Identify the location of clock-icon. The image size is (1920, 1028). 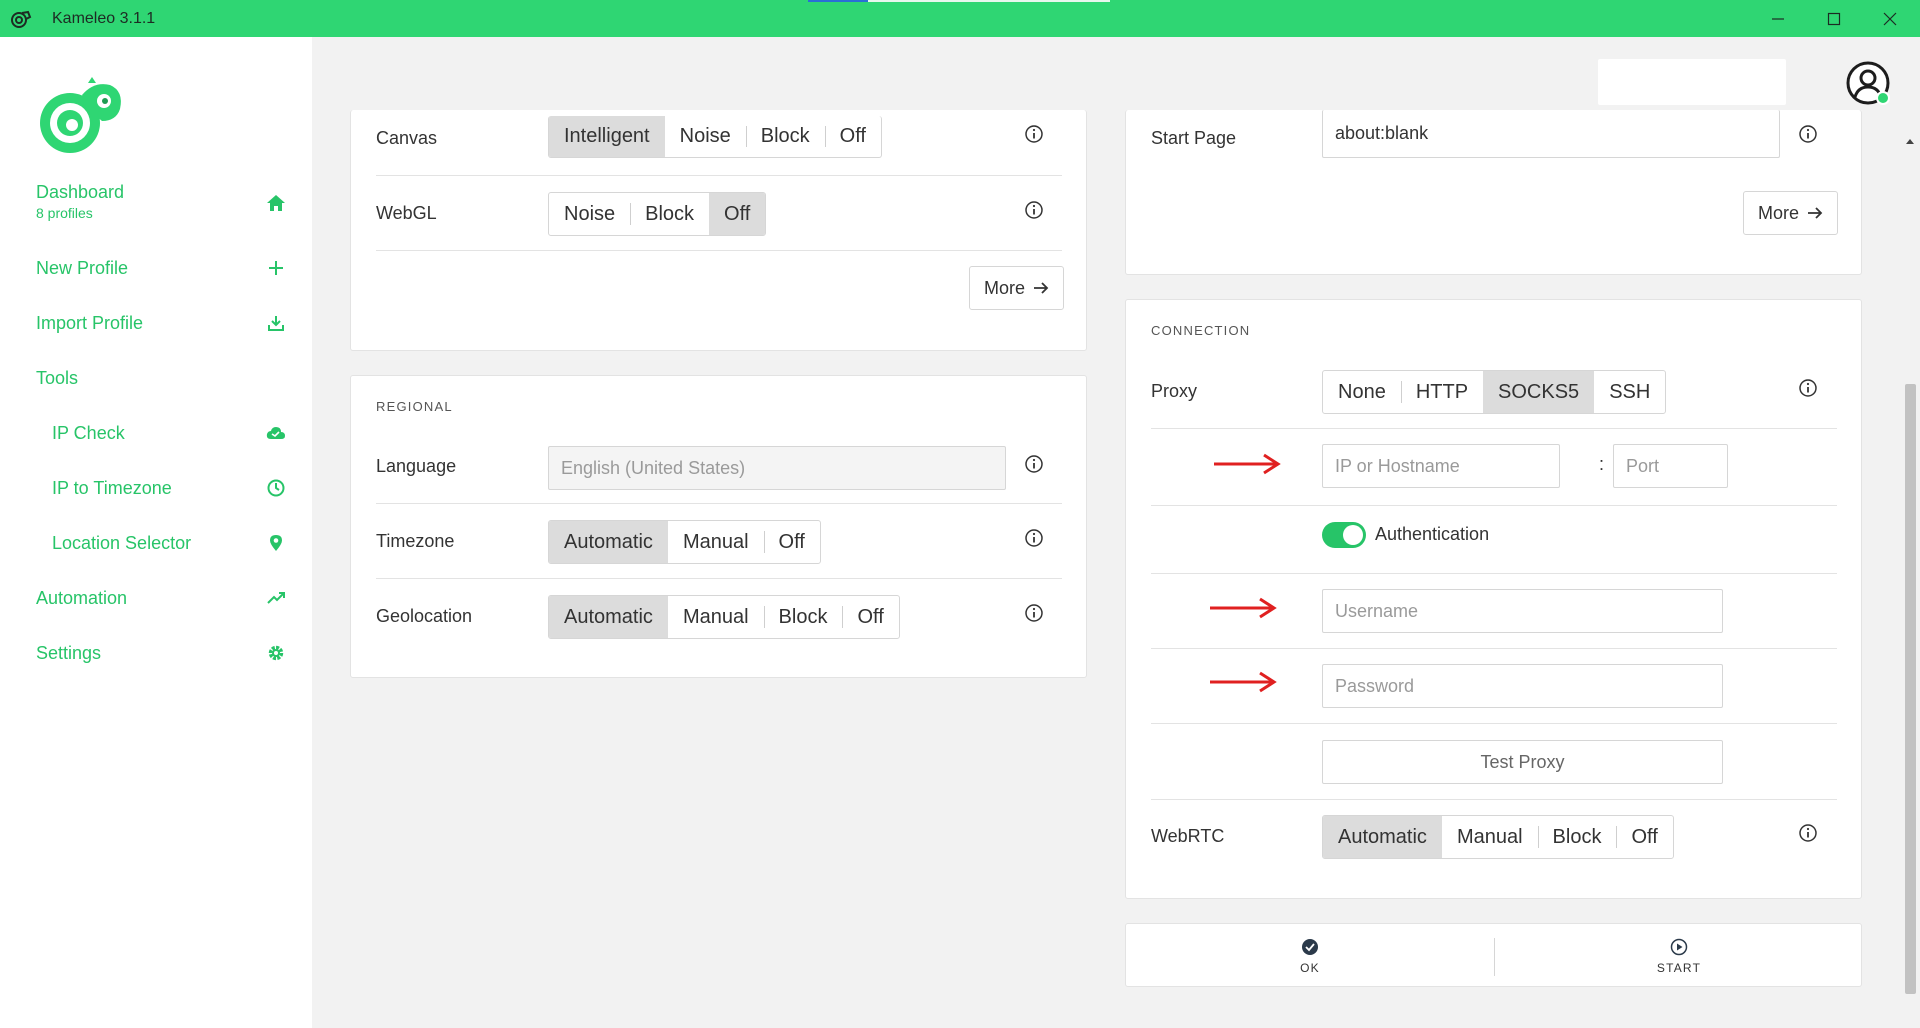
(276, 488).